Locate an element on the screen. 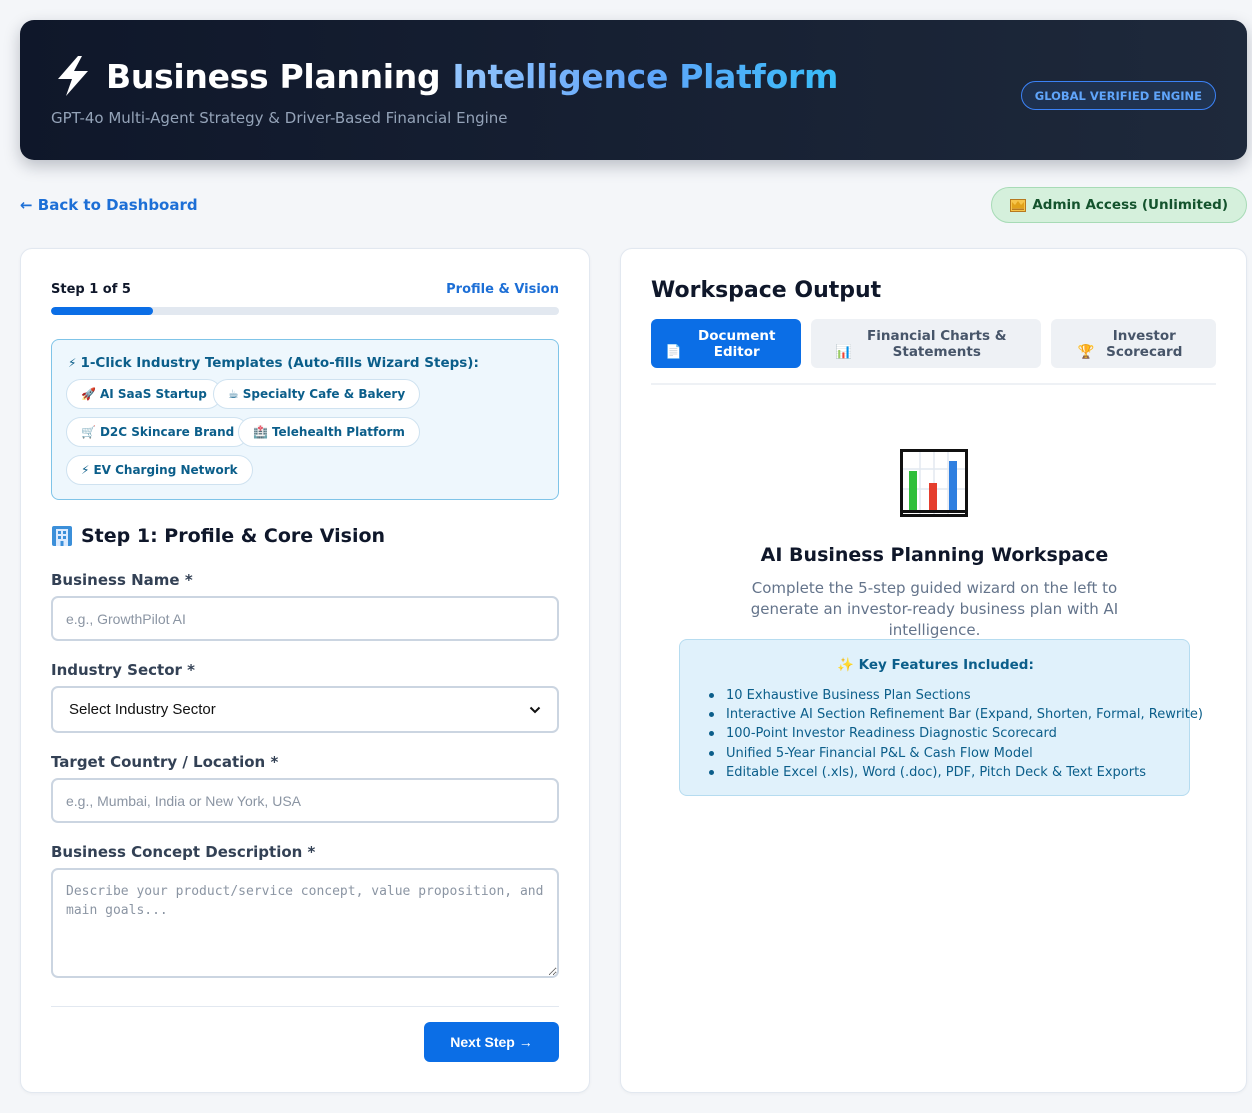 Image resolution: width=1252 pixels, height=1113 pixels. description-label: Business Concept Description * is located at coordinates (183, 852).